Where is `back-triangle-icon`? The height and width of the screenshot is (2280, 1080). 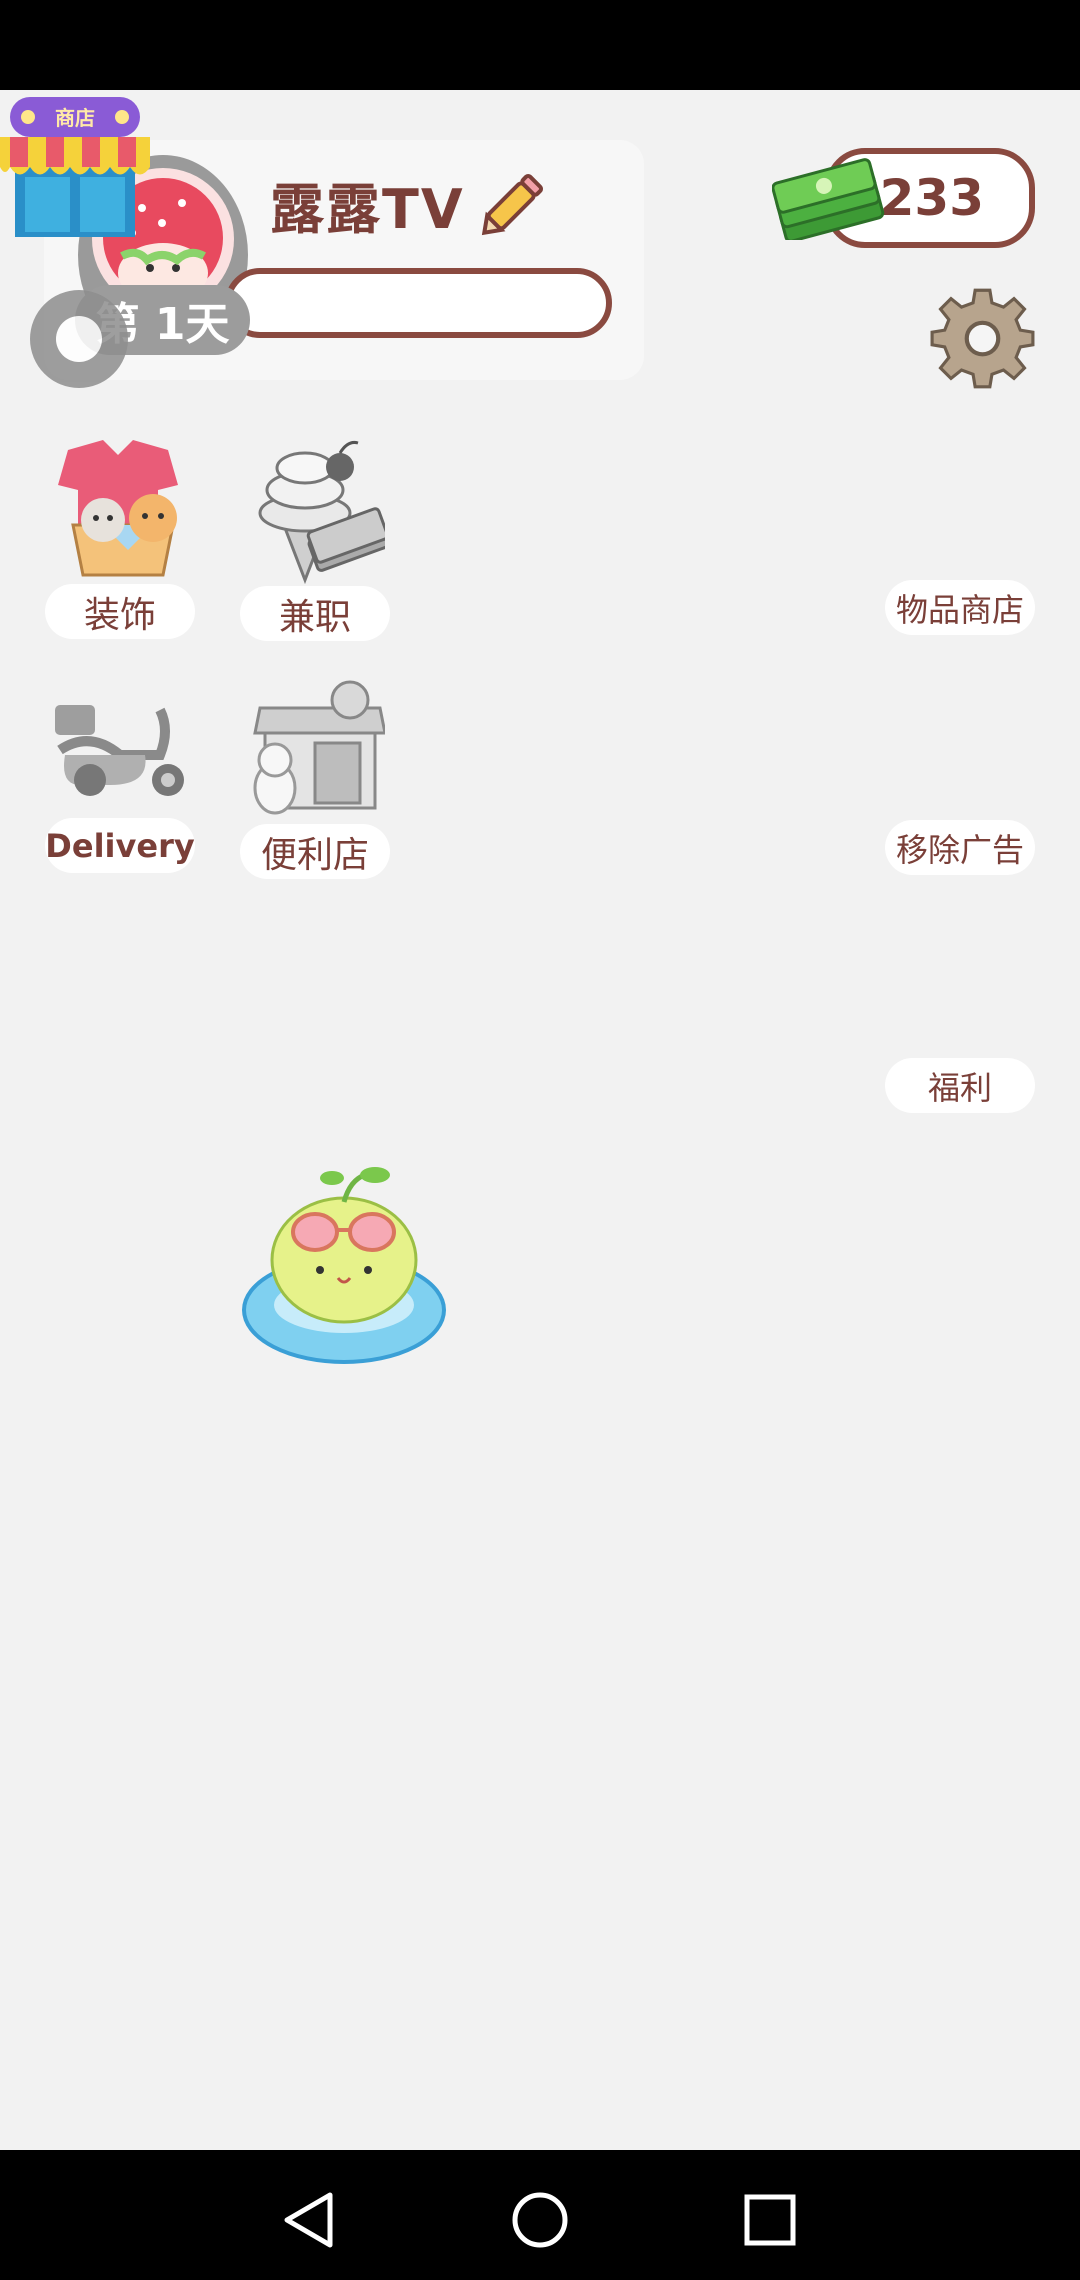
back-triangle-icon is located at coordinates (310, 2220).